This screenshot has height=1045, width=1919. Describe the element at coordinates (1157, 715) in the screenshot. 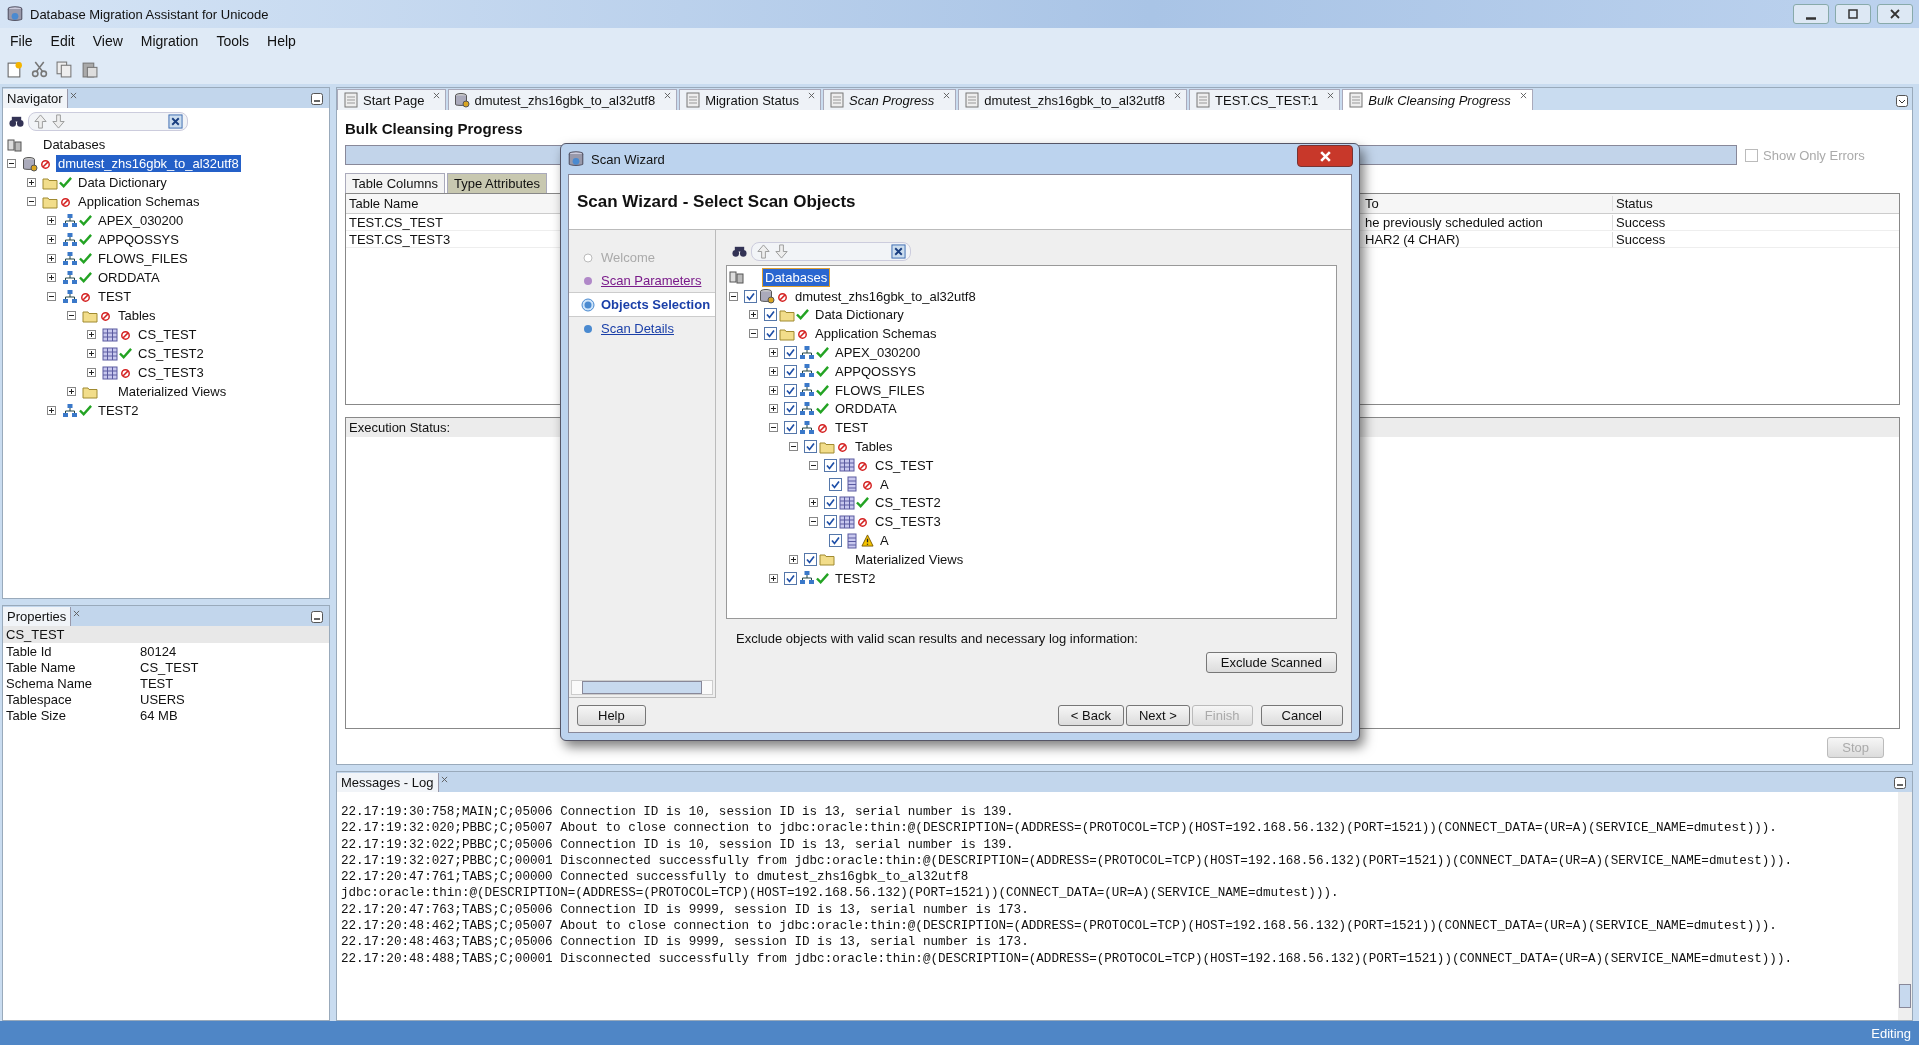

I see `wizard-button: Next >` at that location.